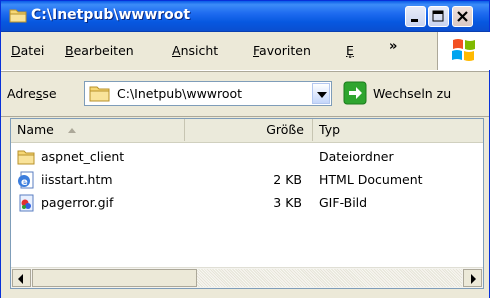 The image size is (490, 298). I want to click on maximize-button, so click(438, 16).